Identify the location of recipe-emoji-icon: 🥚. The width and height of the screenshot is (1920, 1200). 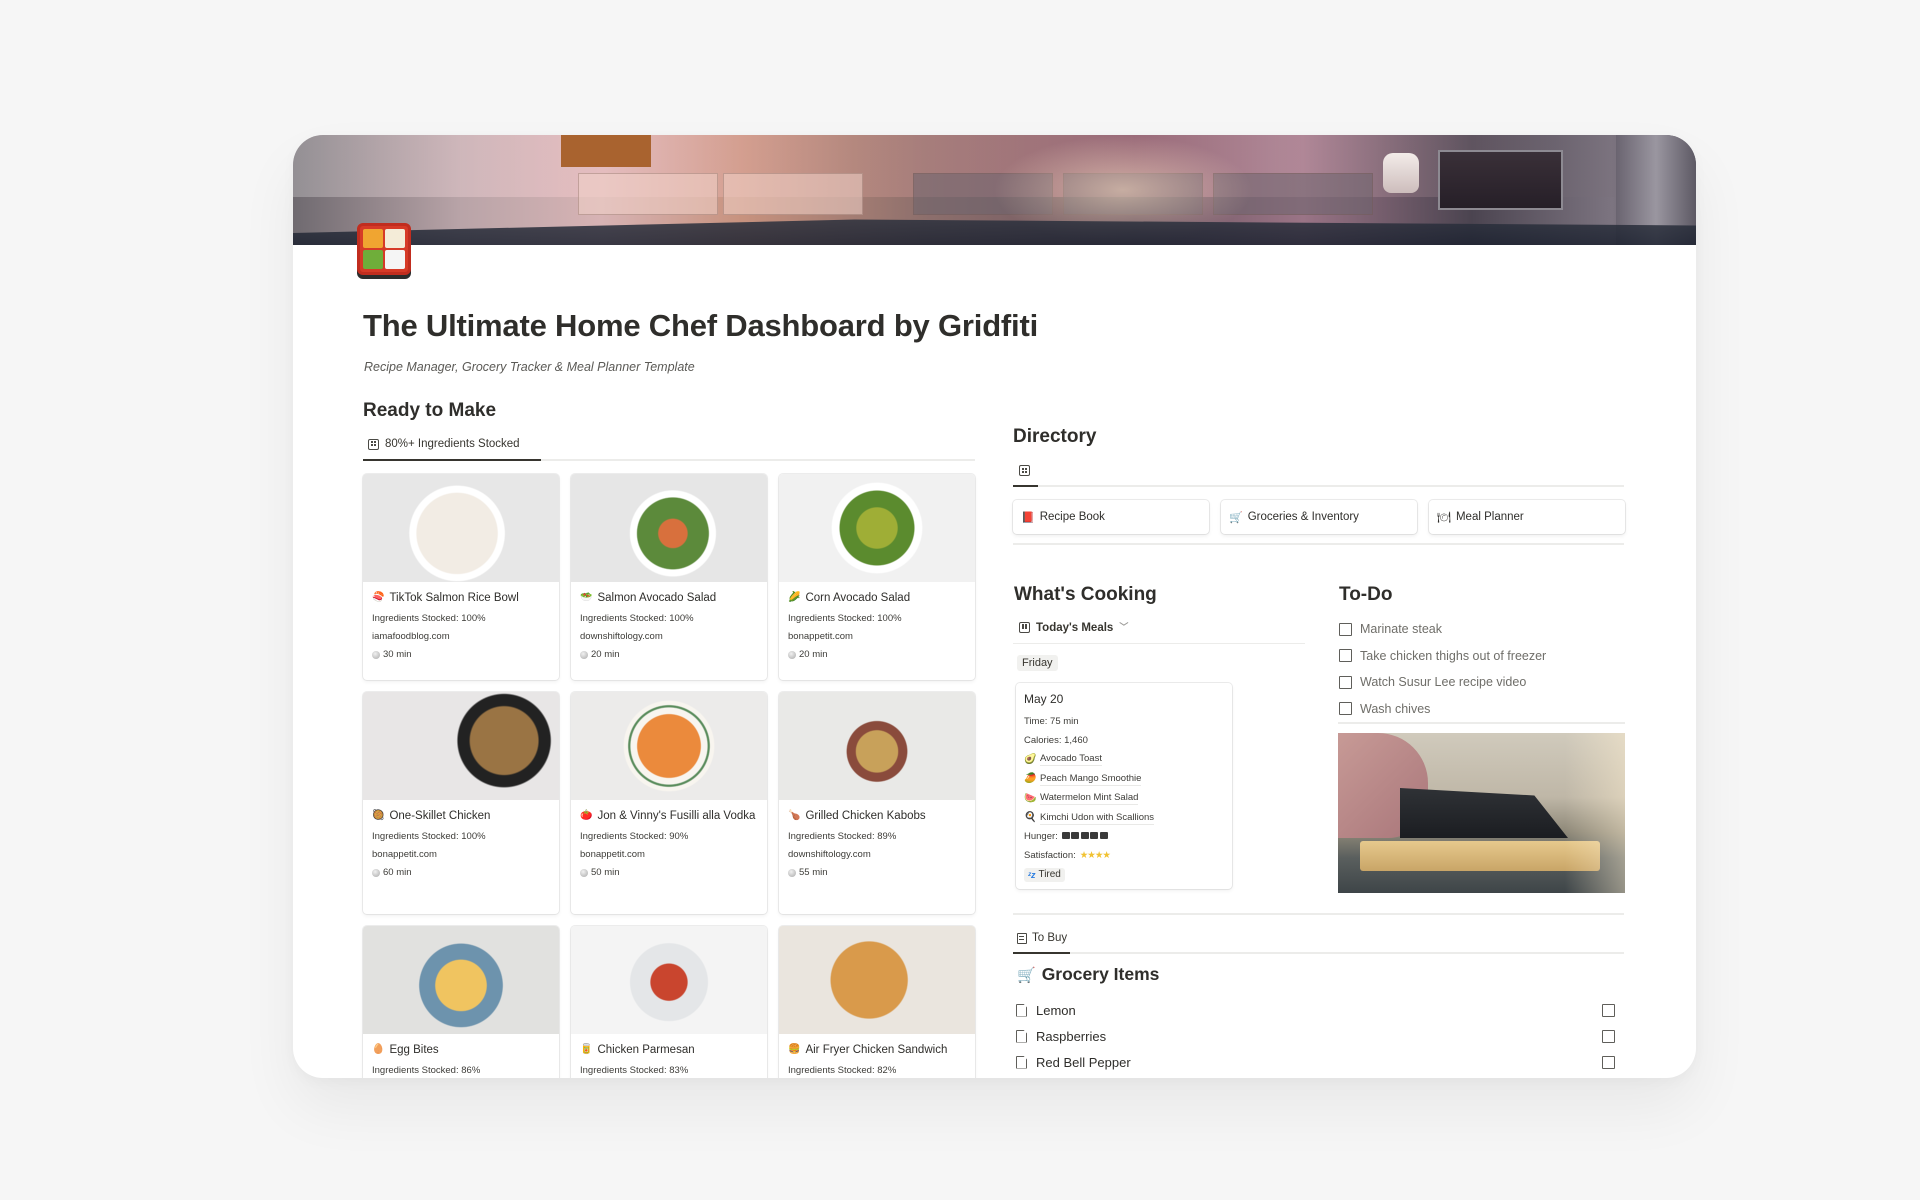
(378, 1049).